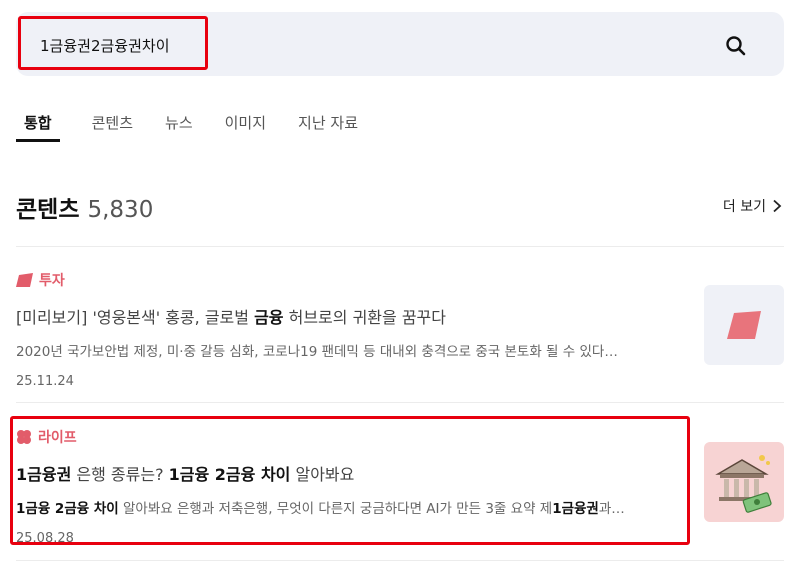 Image resolution: width=800 pixels, height=580 pixels. I want to click on result-category: 라이프, so click(400, 437).